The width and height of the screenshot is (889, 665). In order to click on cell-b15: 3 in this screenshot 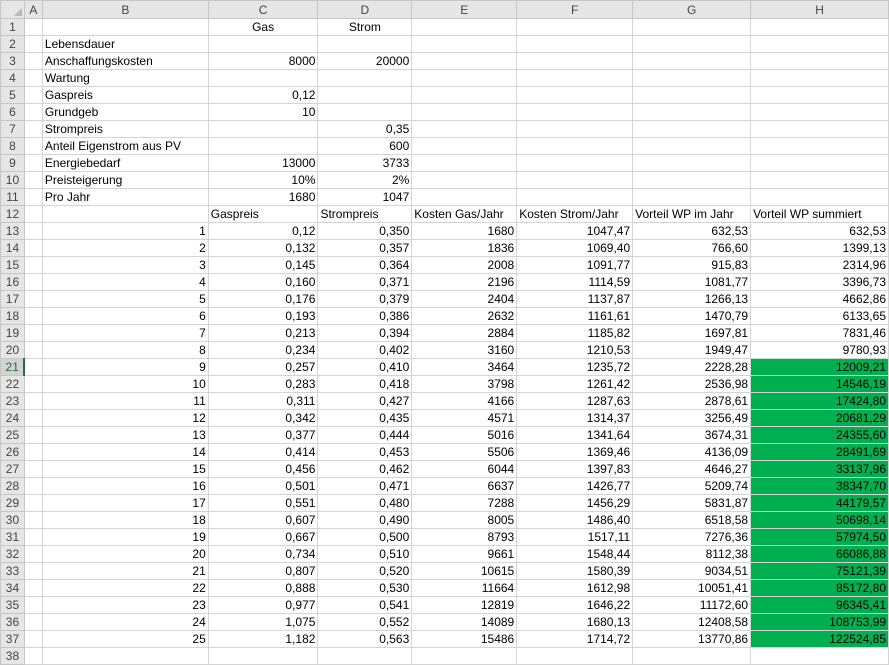, I will do `click(125, 265)`.